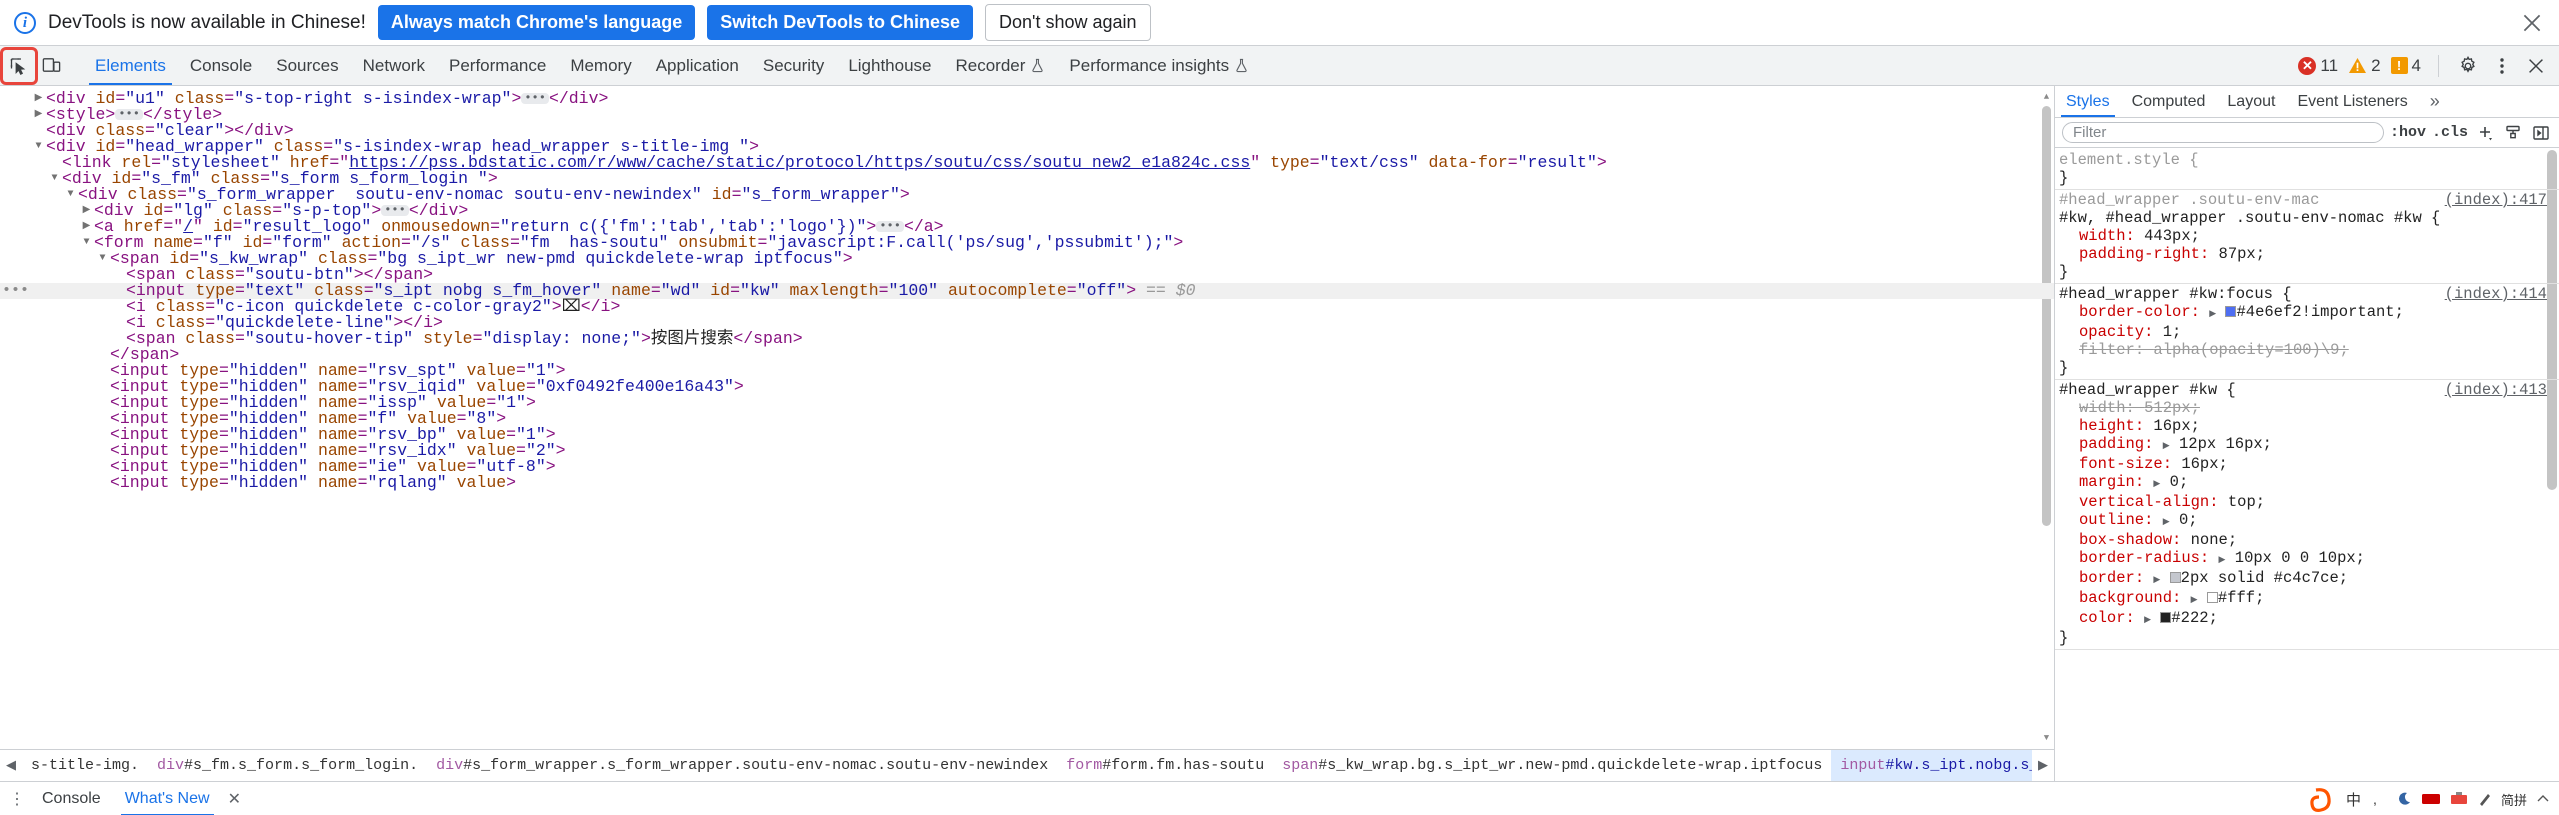 The image size is (2559, 815). What do you see at coordinates (2378, 799) in the screenshot?
I see `comma-icon: ,` at bounding box center [2378, 799].